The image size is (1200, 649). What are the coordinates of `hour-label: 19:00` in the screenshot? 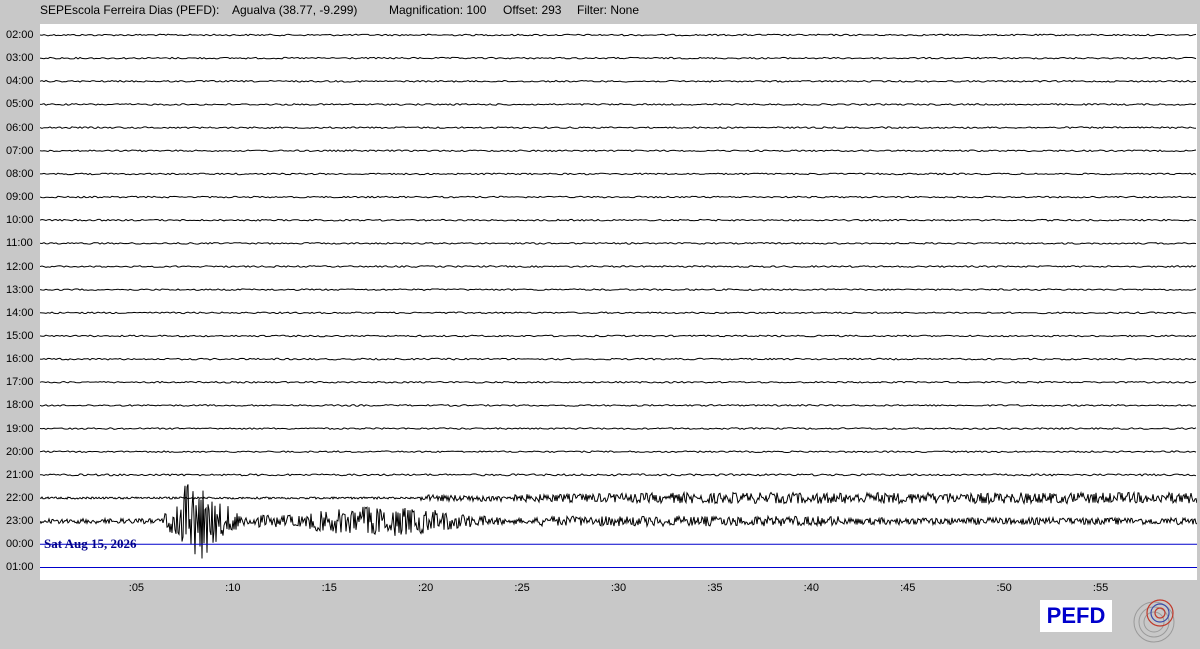 It's located at (20, 428).